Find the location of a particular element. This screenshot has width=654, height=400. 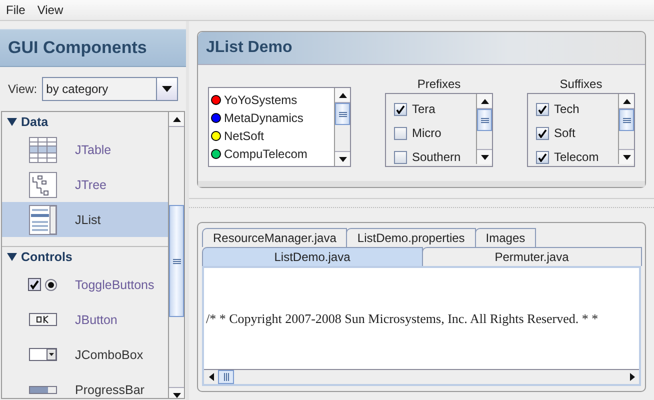

tree-item: JComboBox is located at coordinates (85, 354).